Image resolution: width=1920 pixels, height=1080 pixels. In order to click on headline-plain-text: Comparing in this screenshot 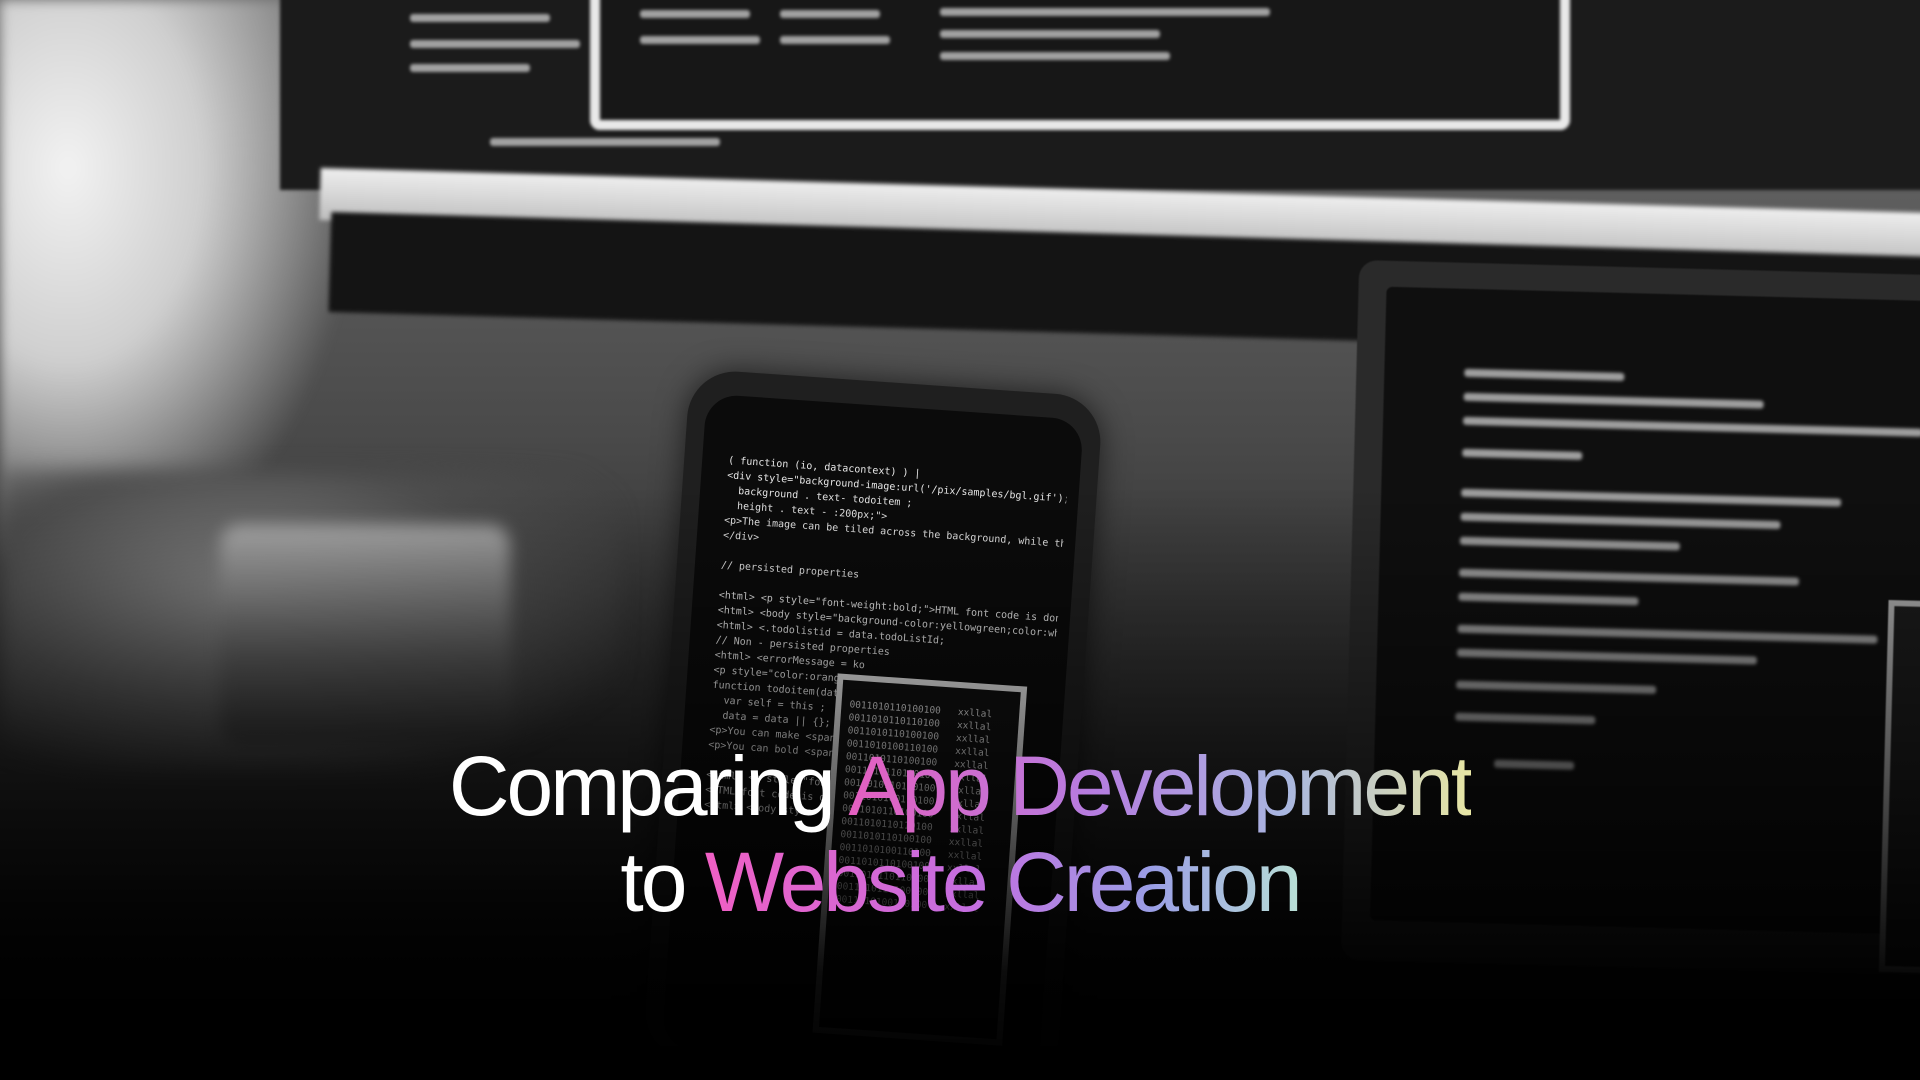, I will do `click(648, 786)`.